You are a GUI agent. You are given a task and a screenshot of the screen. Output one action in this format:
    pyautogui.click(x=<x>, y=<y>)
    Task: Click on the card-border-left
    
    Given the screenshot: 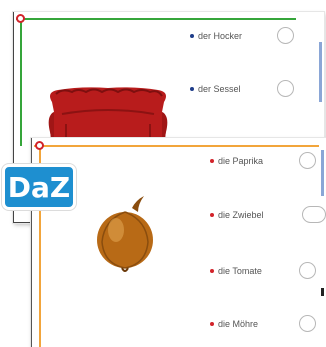 What is the action you would take?
    pyautogui.click(x=21, y=81)
    